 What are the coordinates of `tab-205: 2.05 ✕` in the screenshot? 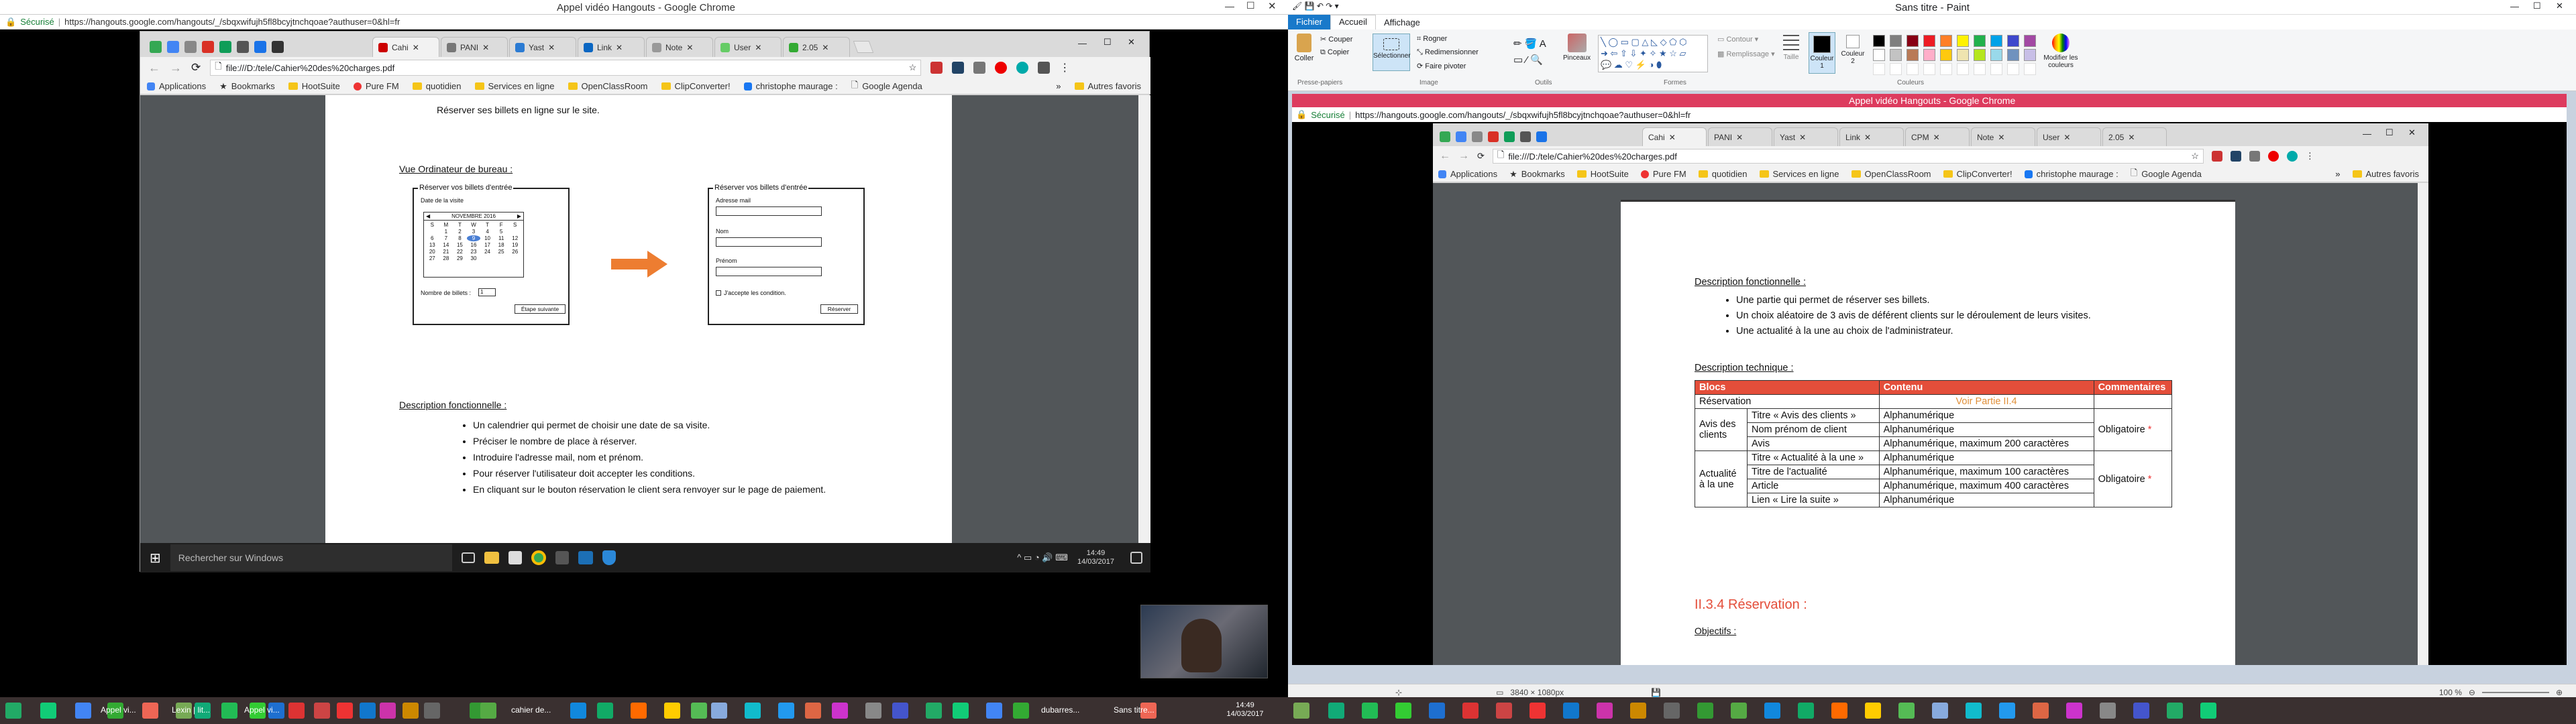 It's located at (816, 47).